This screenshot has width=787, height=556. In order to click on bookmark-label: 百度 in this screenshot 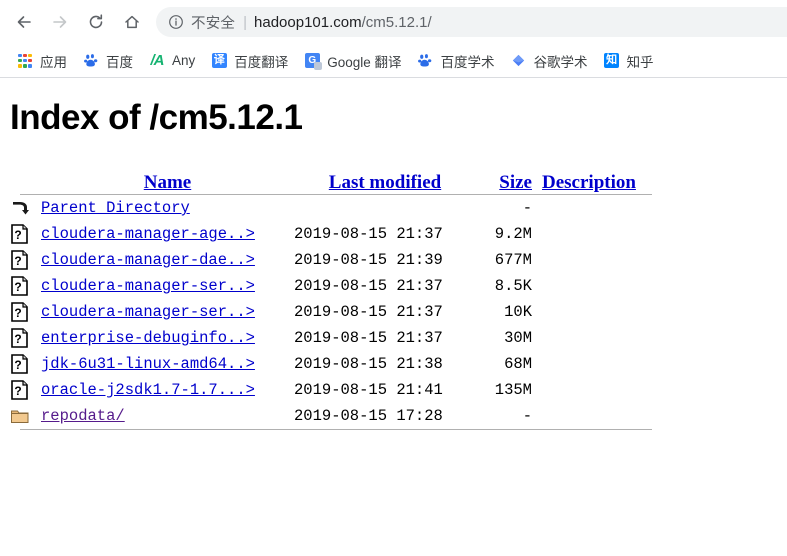, I will do `click(119, 62)`.